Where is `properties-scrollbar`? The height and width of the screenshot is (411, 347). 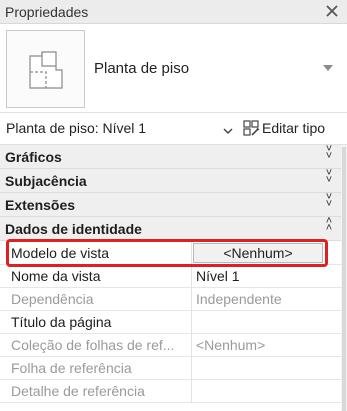
properties-scrollbar is located at coordinates (344, 278).